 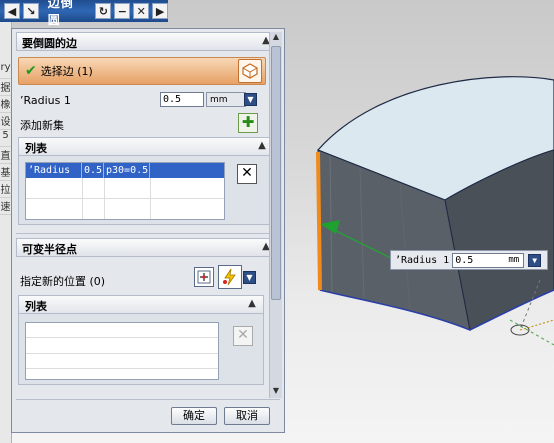 What do you see at coordinates (187, 170) in the screenshot?
I see `row-blank` at bounding box center [187, 170].